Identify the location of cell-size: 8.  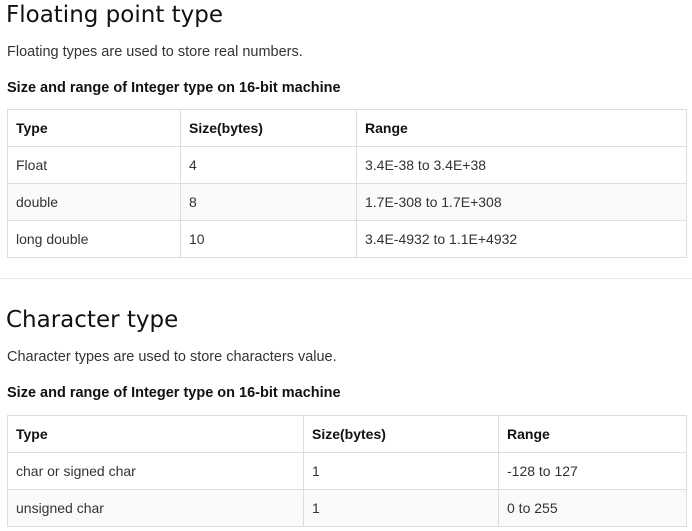
(268, 202).